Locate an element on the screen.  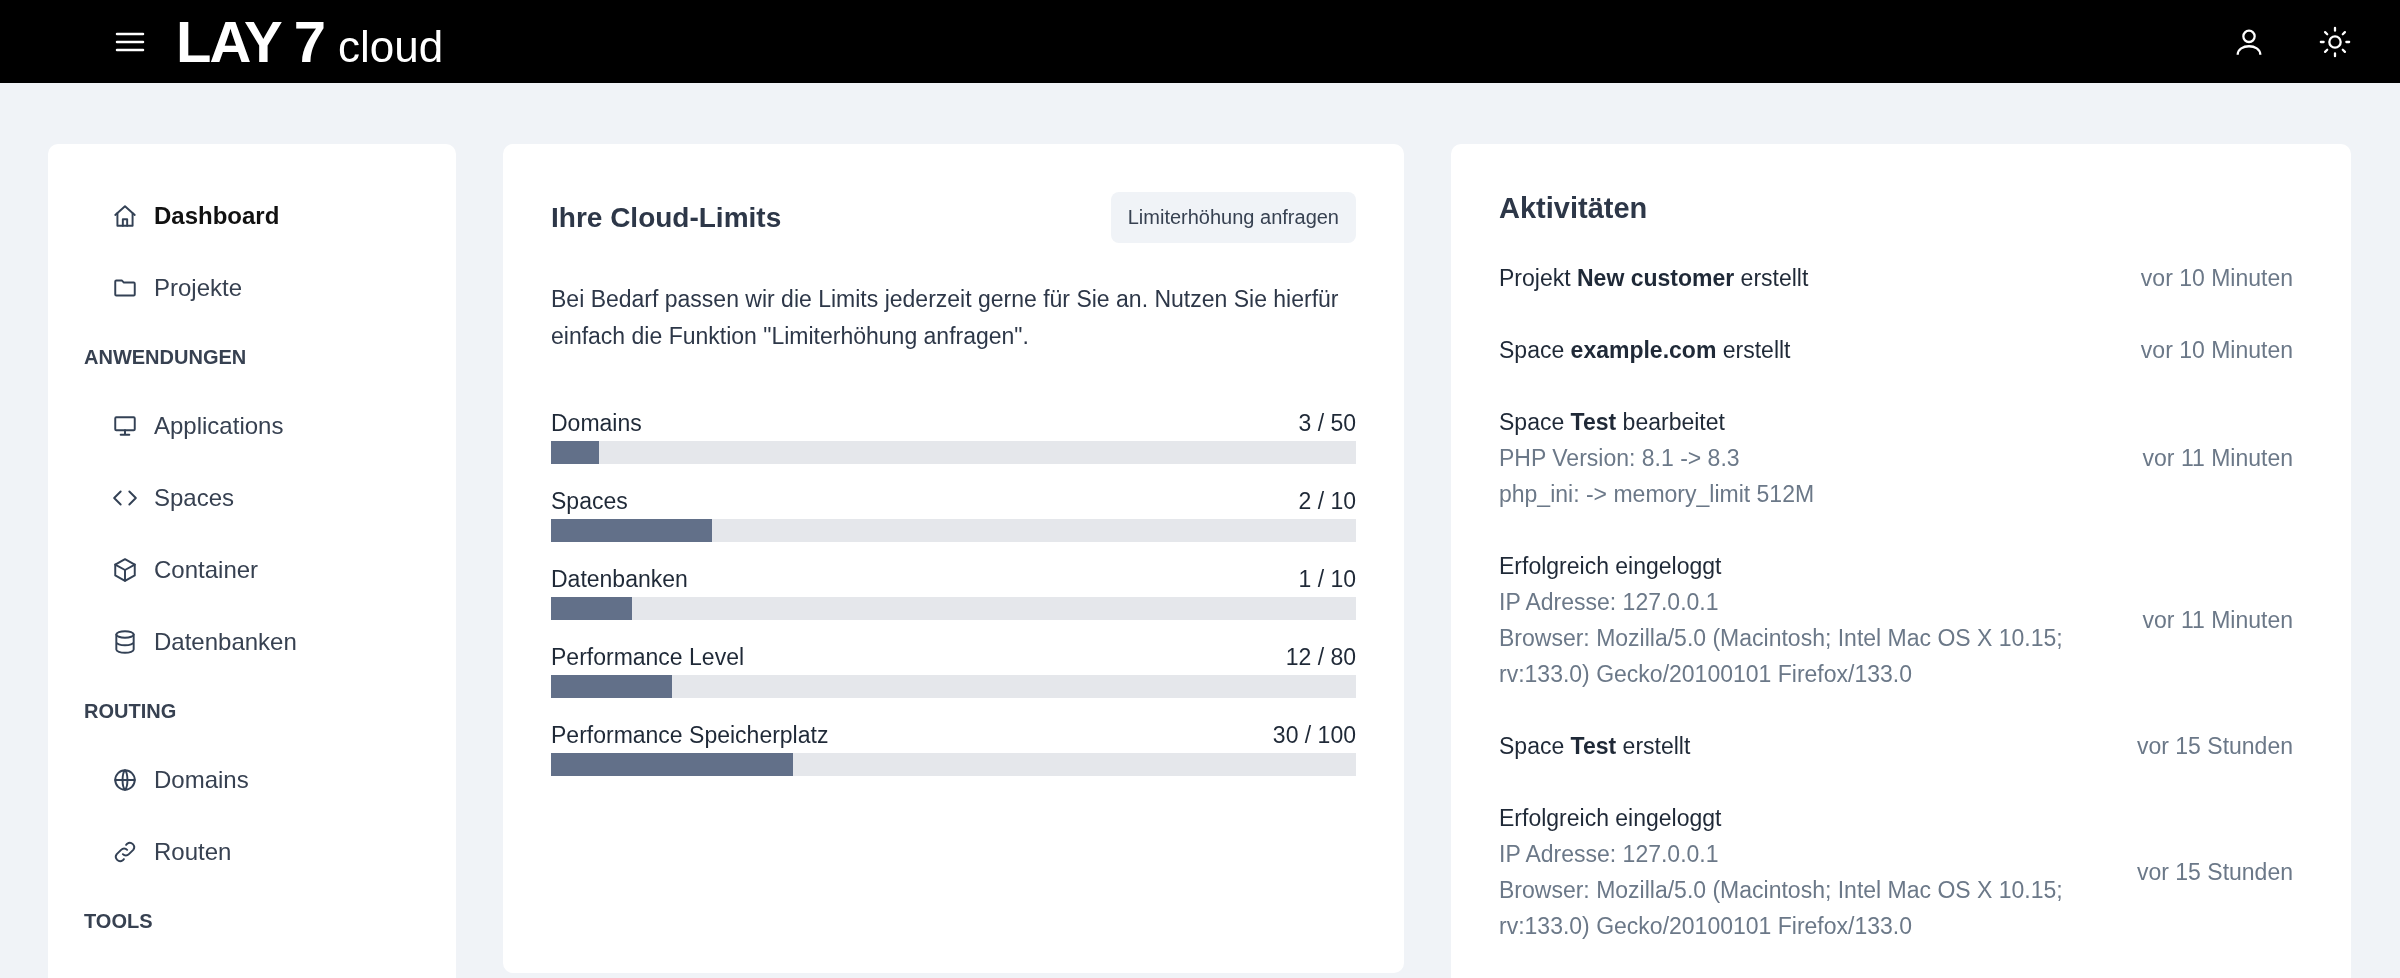
limit-label: Performance Level is located at coordinates (648, 657).